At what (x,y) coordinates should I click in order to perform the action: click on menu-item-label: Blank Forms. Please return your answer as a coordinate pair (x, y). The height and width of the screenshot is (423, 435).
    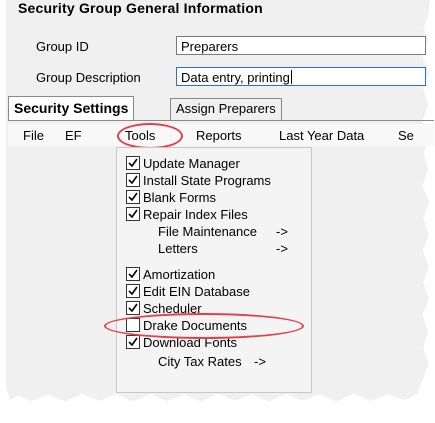
    Looking at the image, I should click on (179, 197).